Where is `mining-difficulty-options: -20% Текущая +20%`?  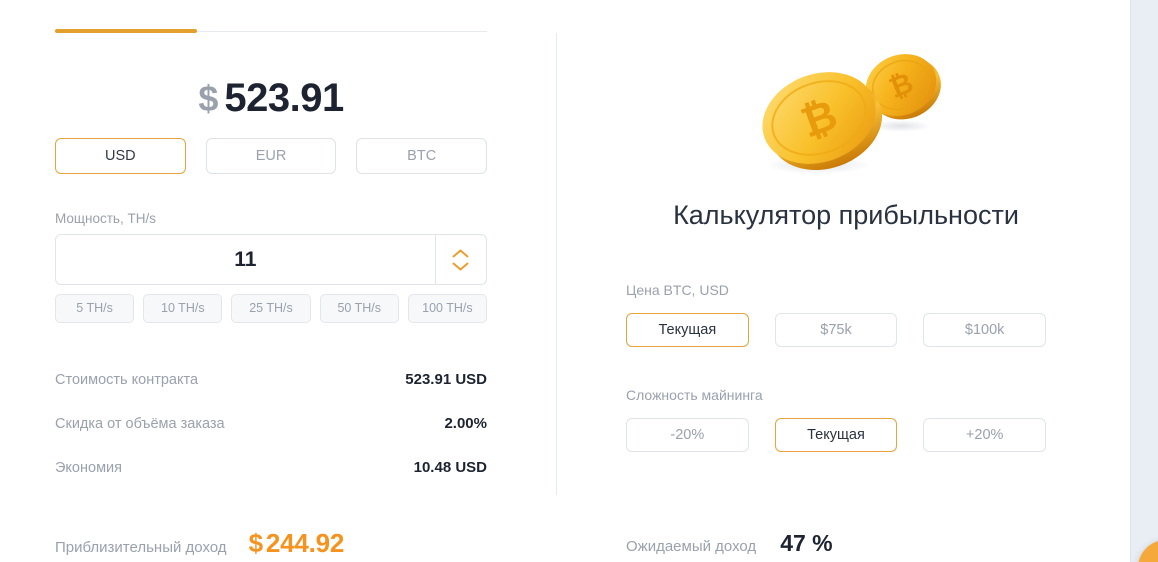
mining-difficulty-options: -20% Текущая +20% is located at coordinates (836, 435).